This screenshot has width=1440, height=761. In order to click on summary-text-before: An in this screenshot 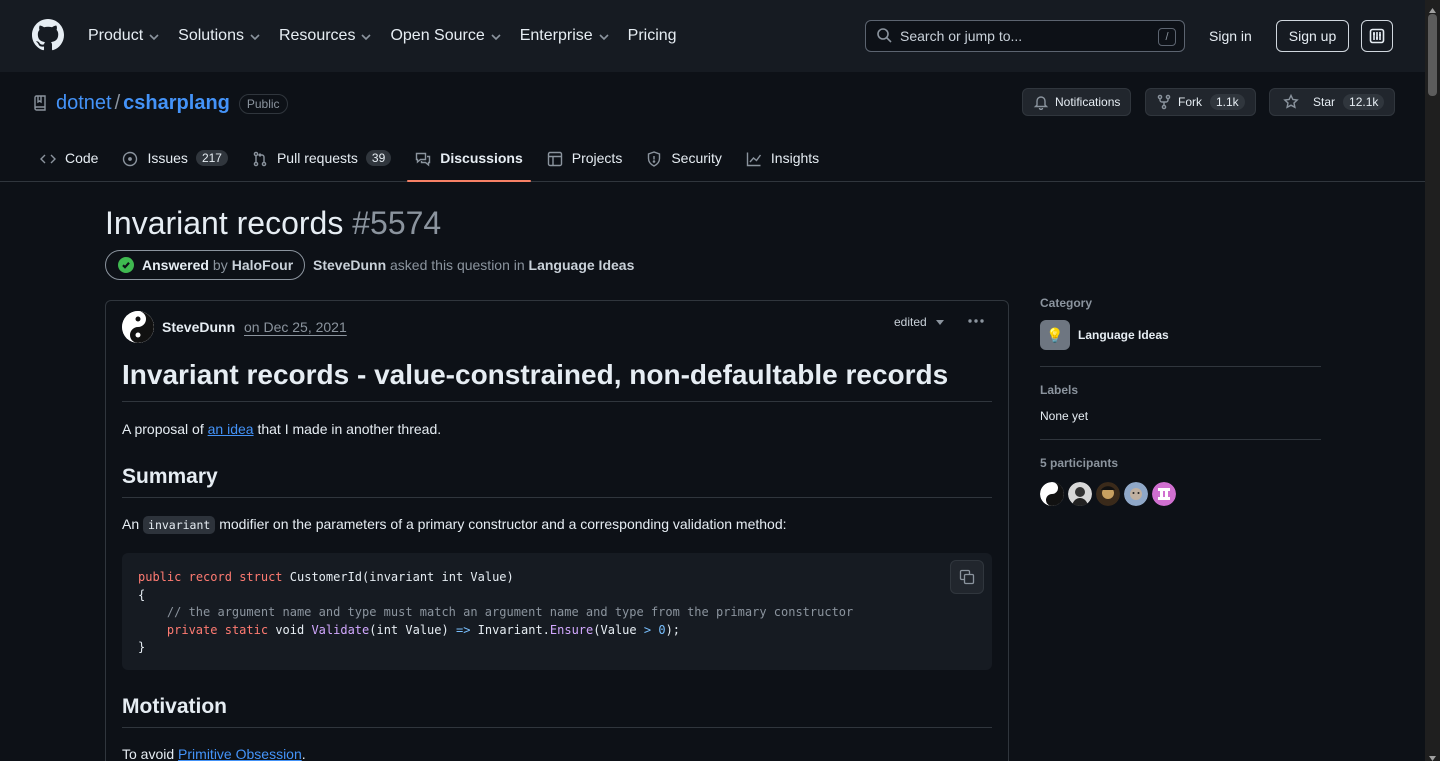, I will do `click(131, 524)`.